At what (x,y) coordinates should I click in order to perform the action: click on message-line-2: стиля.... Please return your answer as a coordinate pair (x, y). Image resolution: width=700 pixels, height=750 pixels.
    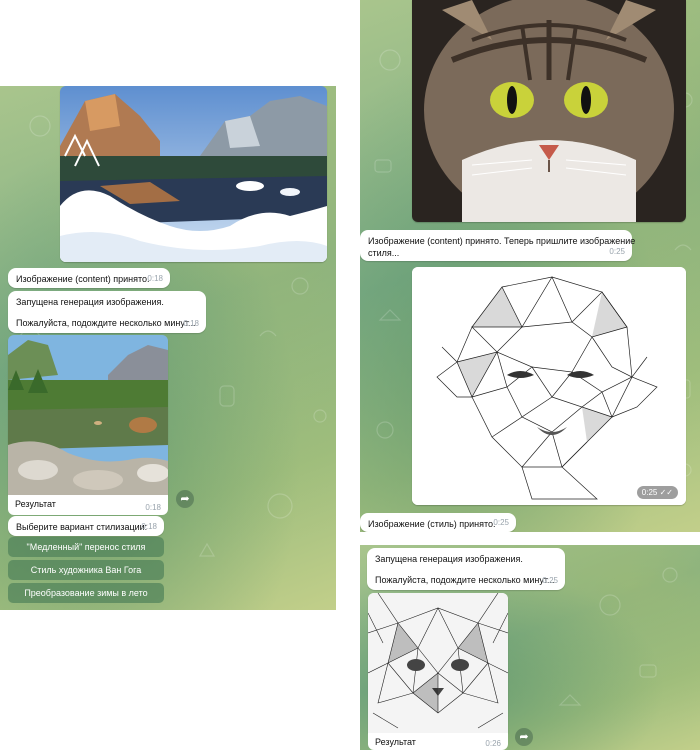
    Looking at the image, I should click on (384, 253).